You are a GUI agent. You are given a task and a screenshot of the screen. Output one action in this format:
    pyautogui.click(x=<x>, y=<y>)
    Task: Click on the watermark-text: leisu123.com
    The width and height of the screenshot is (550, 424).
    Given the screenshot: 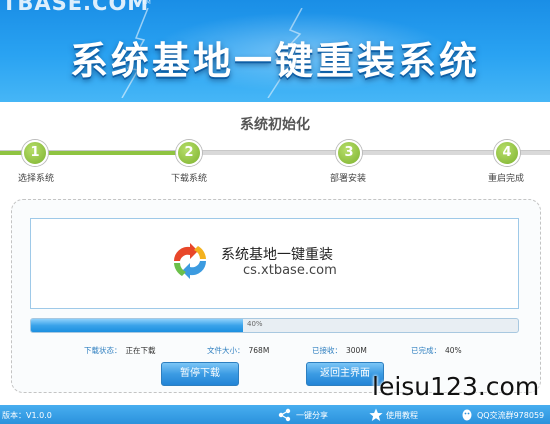 What is the action you would take?
    pyautogui.click(x=456, y=386)
    